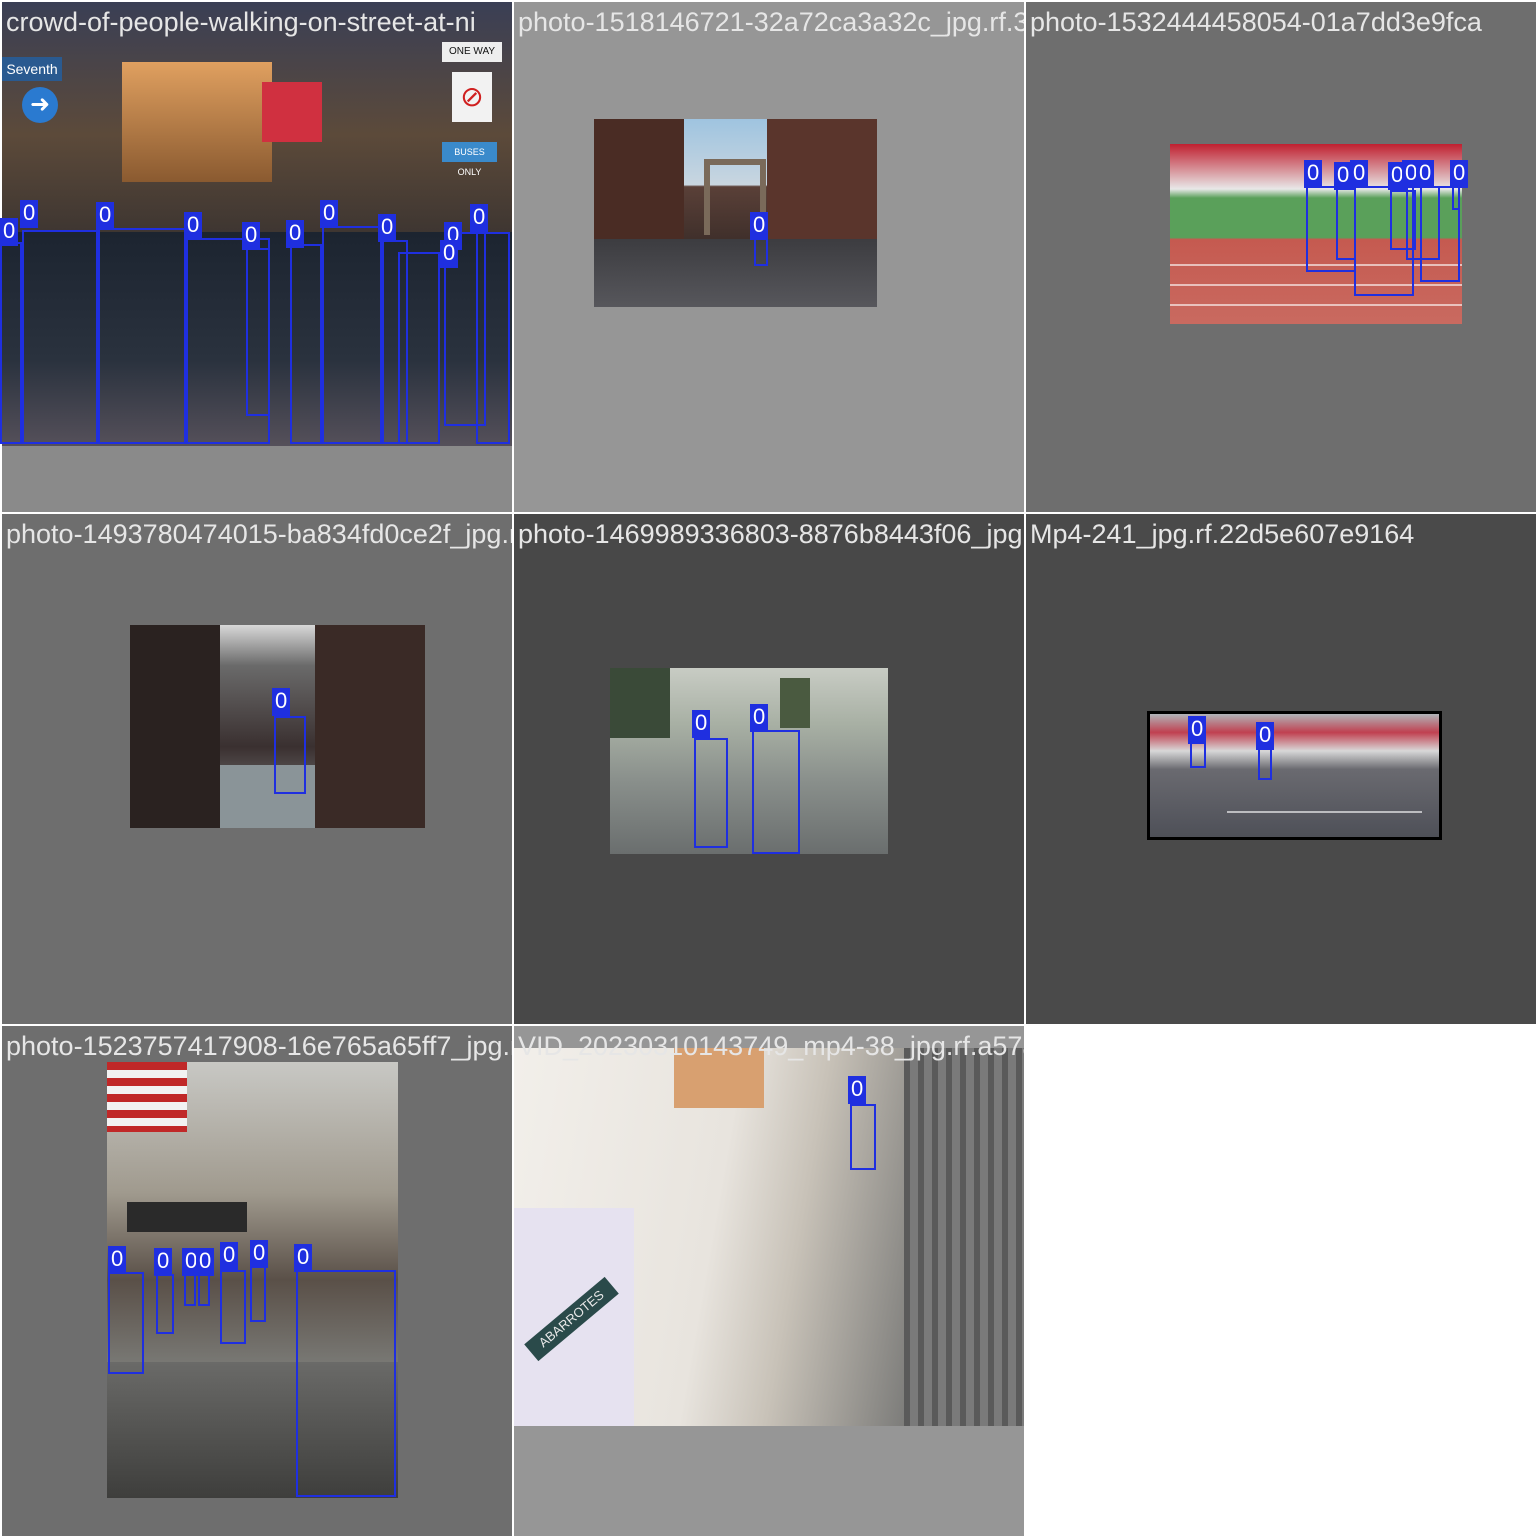 The height and width of the screenshot is (1536, 1536). I want to click on overhead-street-photo: ABARROTES, so click(769, 1237).